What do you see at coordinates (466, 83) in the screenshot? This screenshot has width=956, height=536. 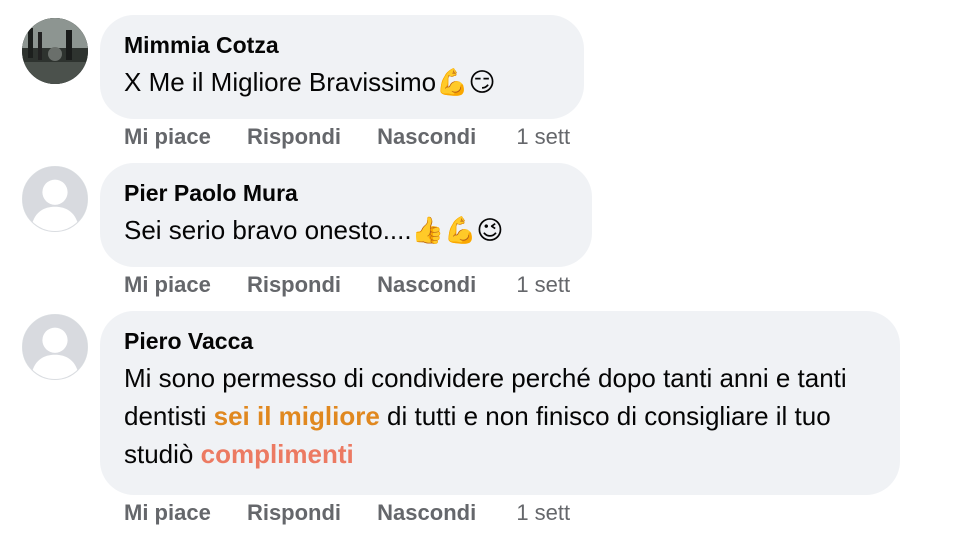 I see `emoji-flexed-biceps-smirk: 💪😏` at bounding box center [466, 83].